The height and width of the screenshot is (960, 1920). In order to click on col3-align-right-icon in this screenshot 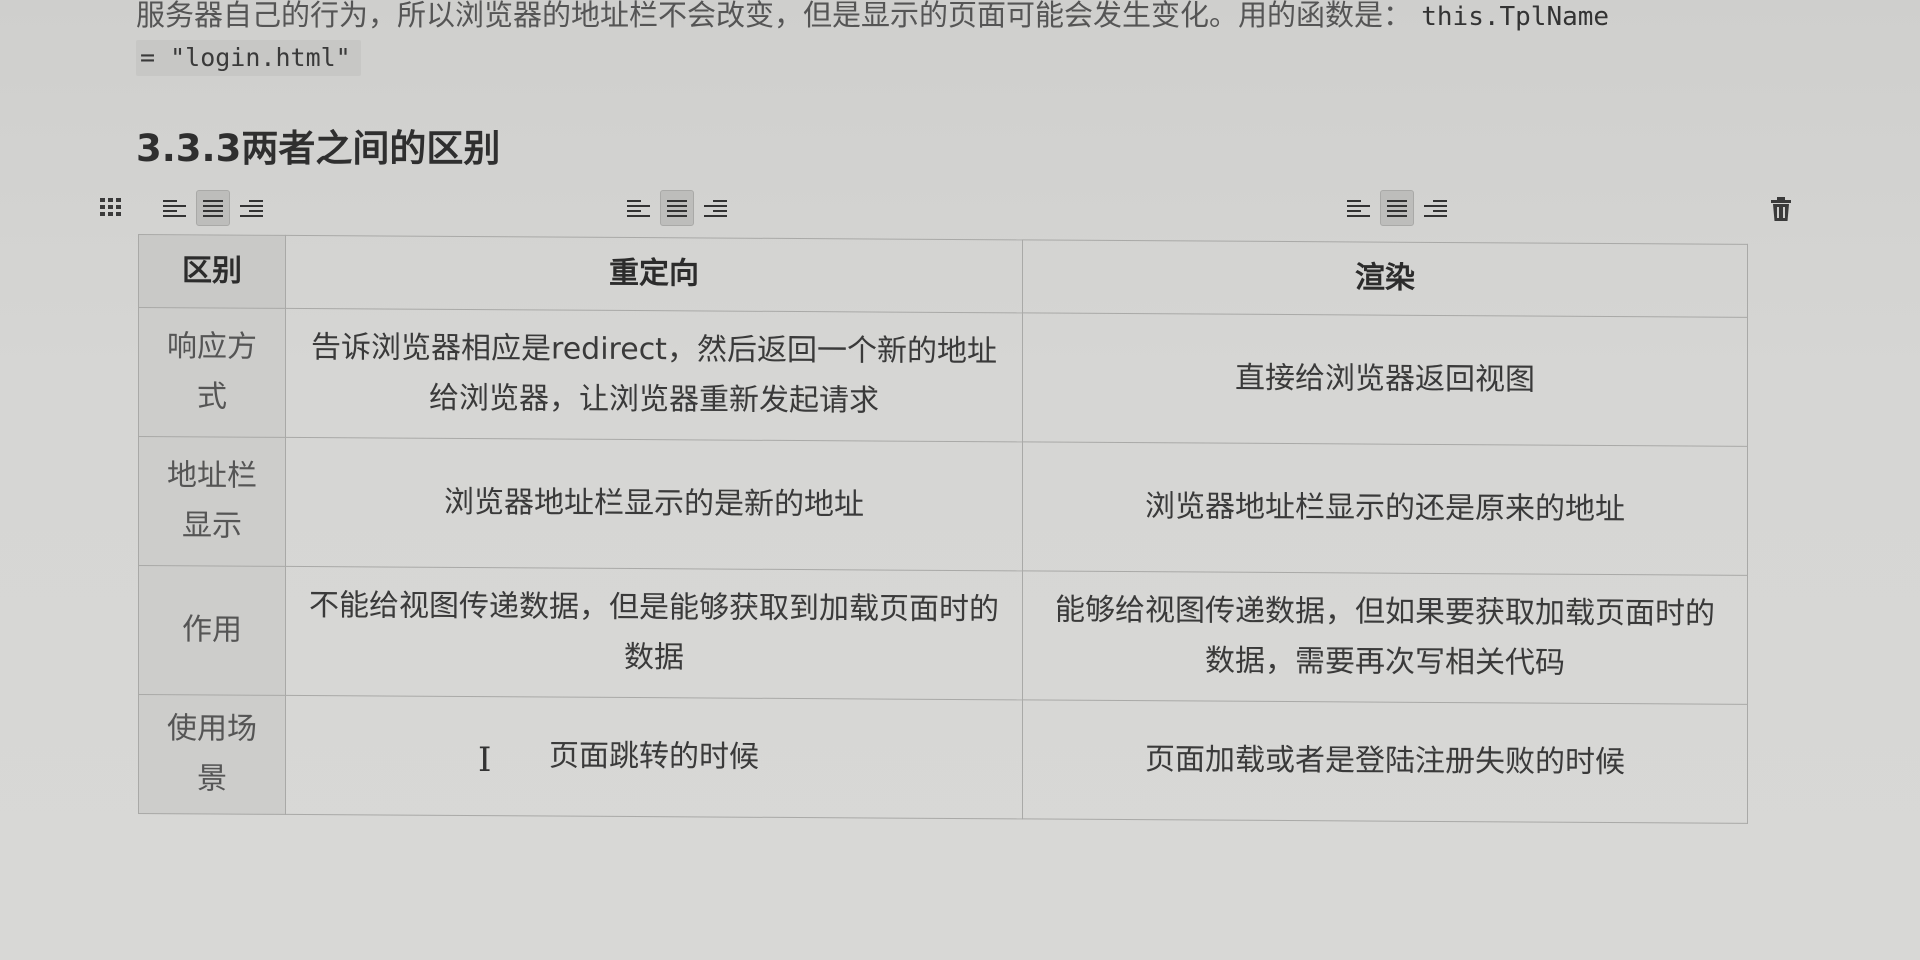, I will do `click(1435, 208)`.